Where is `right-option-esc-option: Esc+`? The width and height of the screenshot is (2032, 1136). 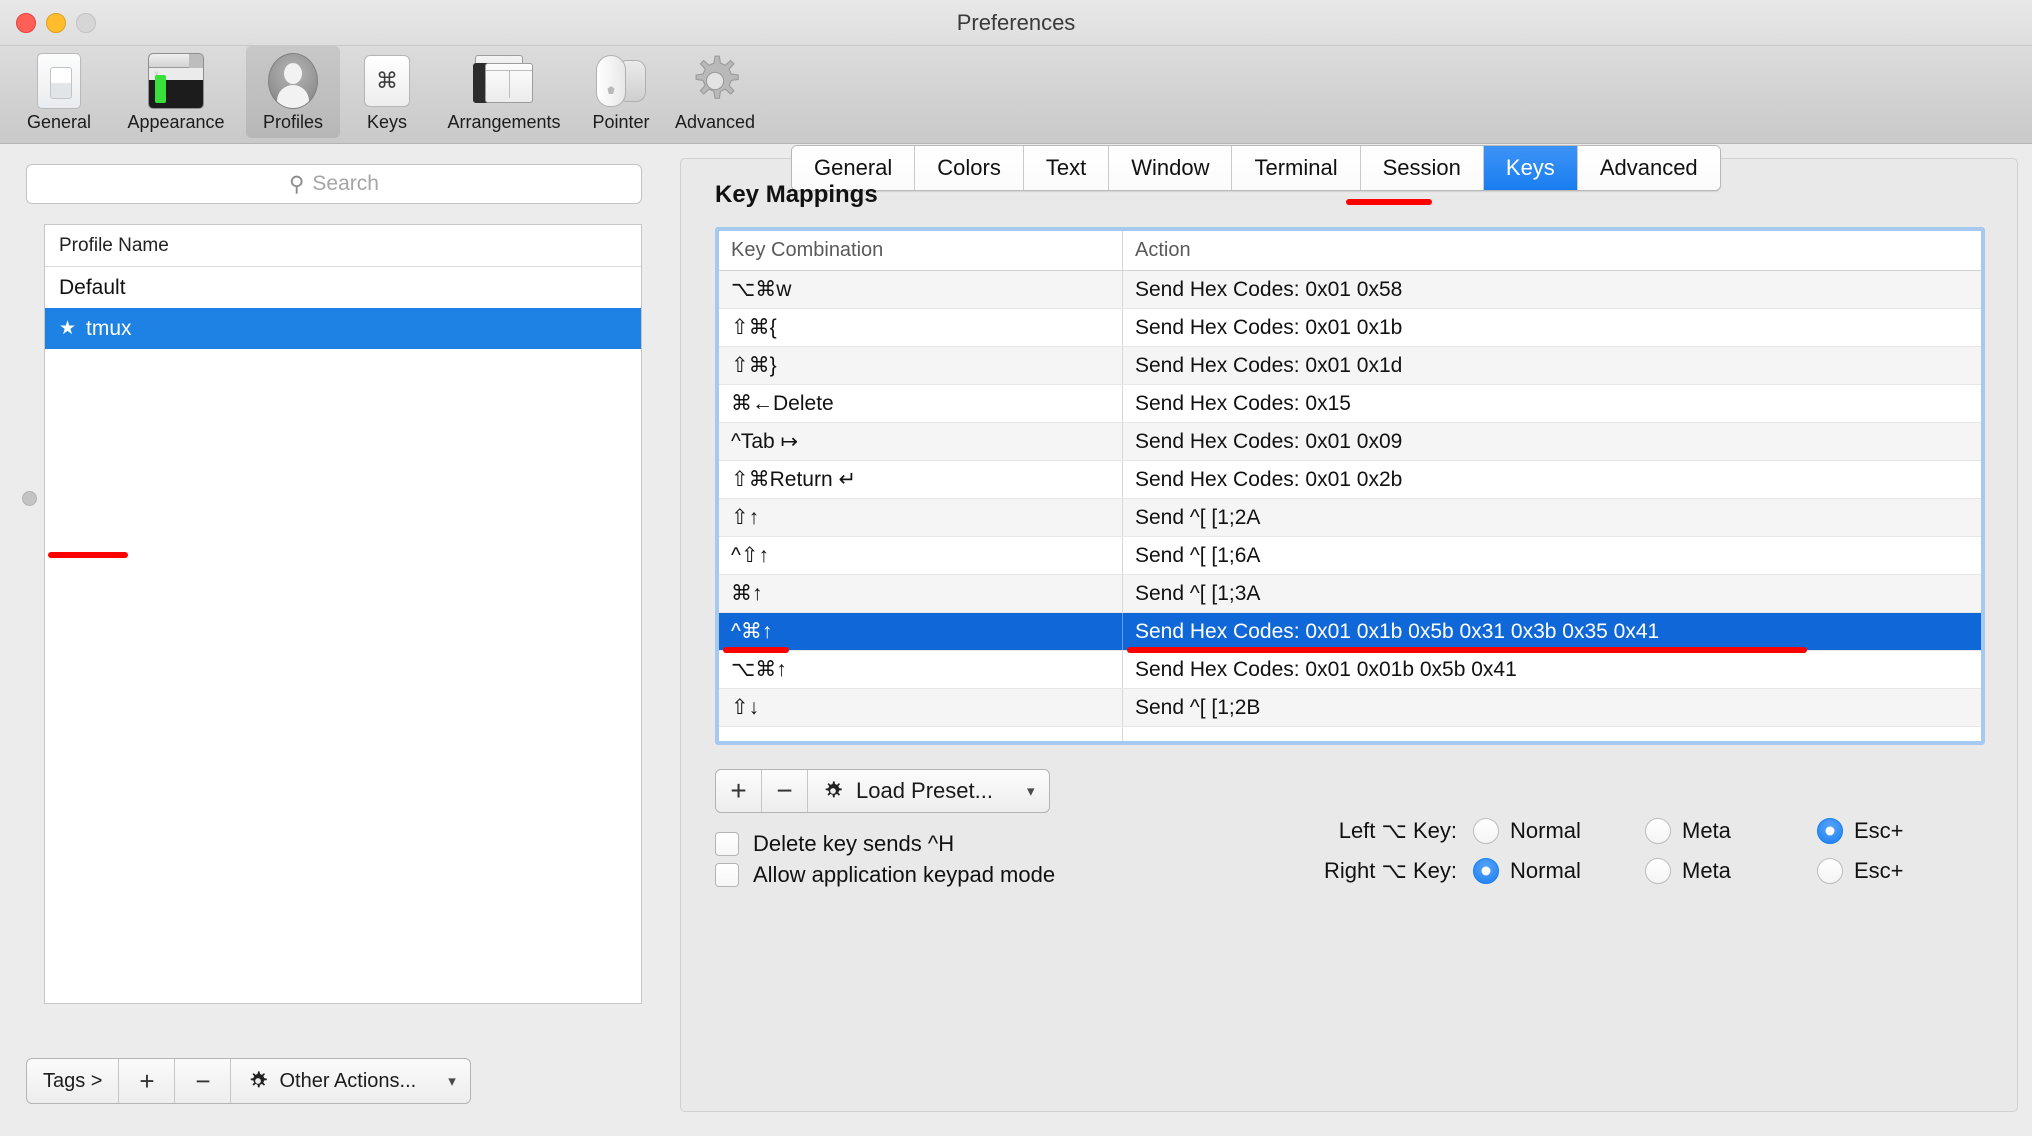 right-option-esc-option: Esc+ is located at coordinates (1903, 871).